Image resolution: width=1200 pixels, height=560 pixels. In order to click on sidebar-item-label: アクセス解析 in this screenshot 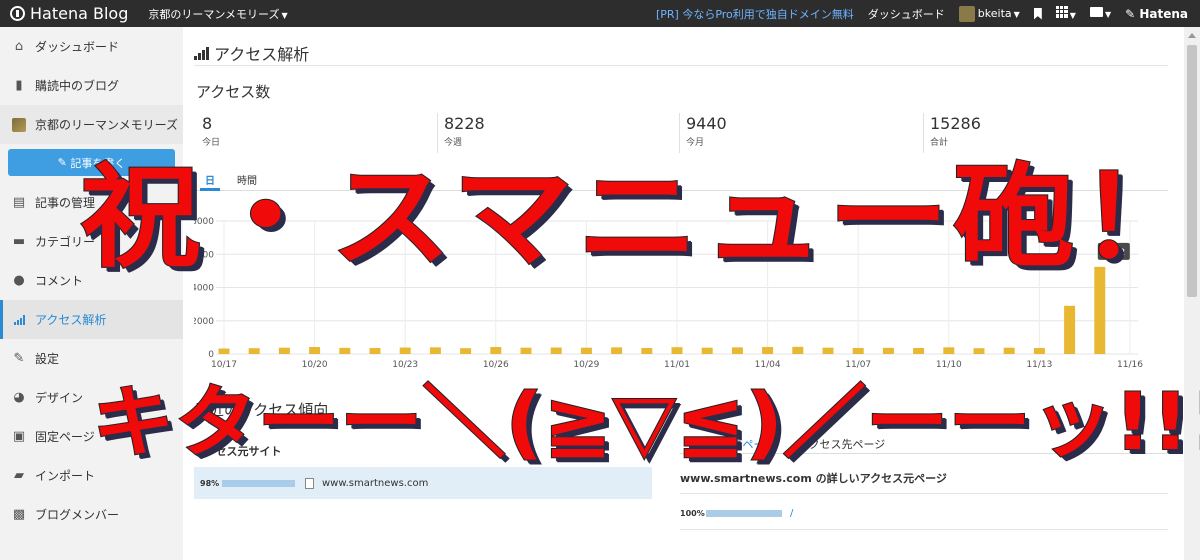, I will do `click(71, 320)`.